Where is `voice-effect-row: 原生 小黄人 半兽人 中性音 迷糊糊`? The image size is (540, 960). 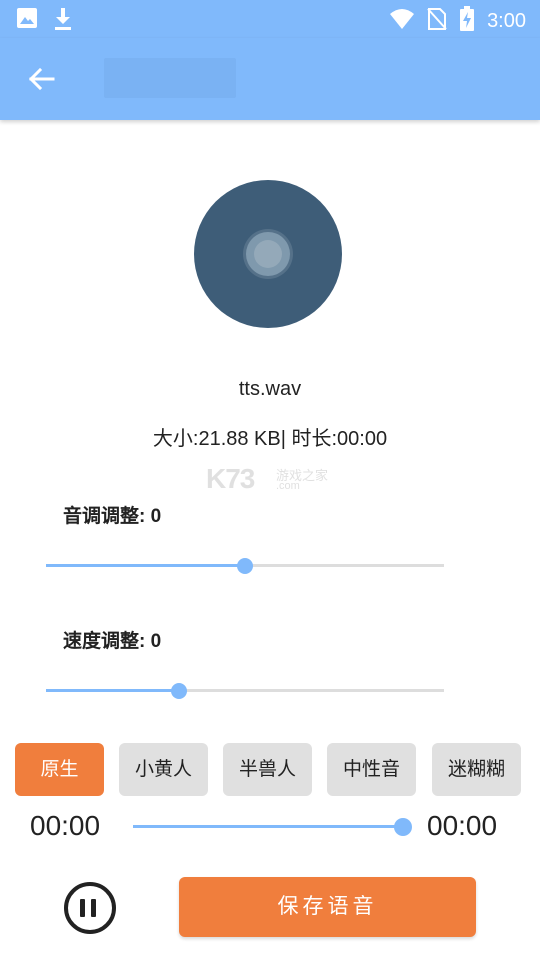 voice-effect-row: 原生 小黄人 半兽人 中性音 迷糊糊 is located at coordinates (268, 769).